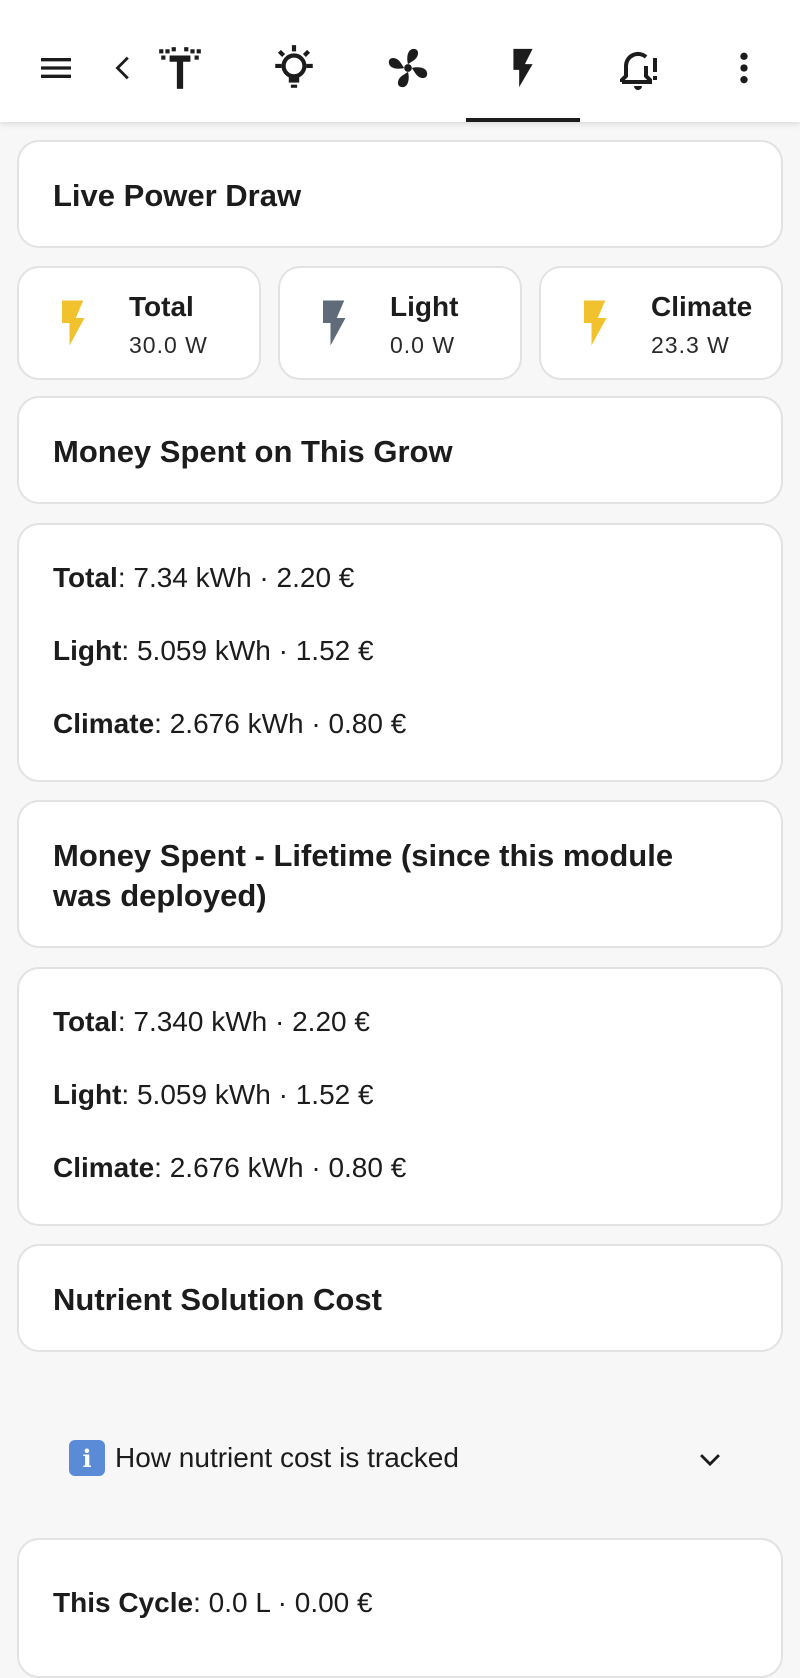  I want to click on tab-light, so click(294, 68).